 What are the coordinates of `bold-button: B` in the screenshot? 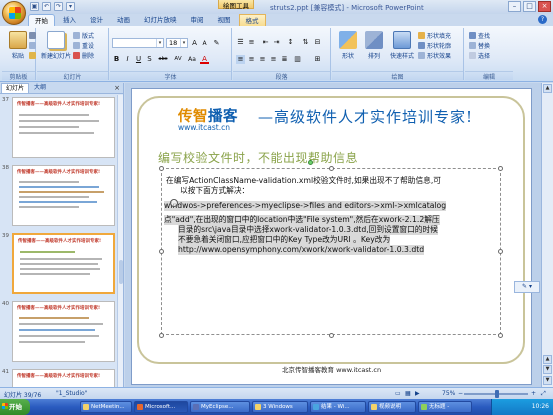 It's located at (116, 59).